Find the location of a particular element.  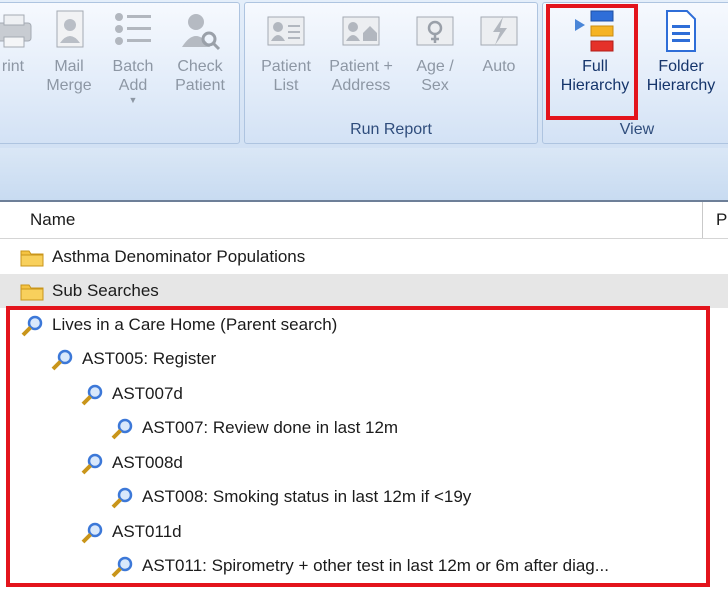

check-patient-button: Check Patient is located at coordinates (200, 52).